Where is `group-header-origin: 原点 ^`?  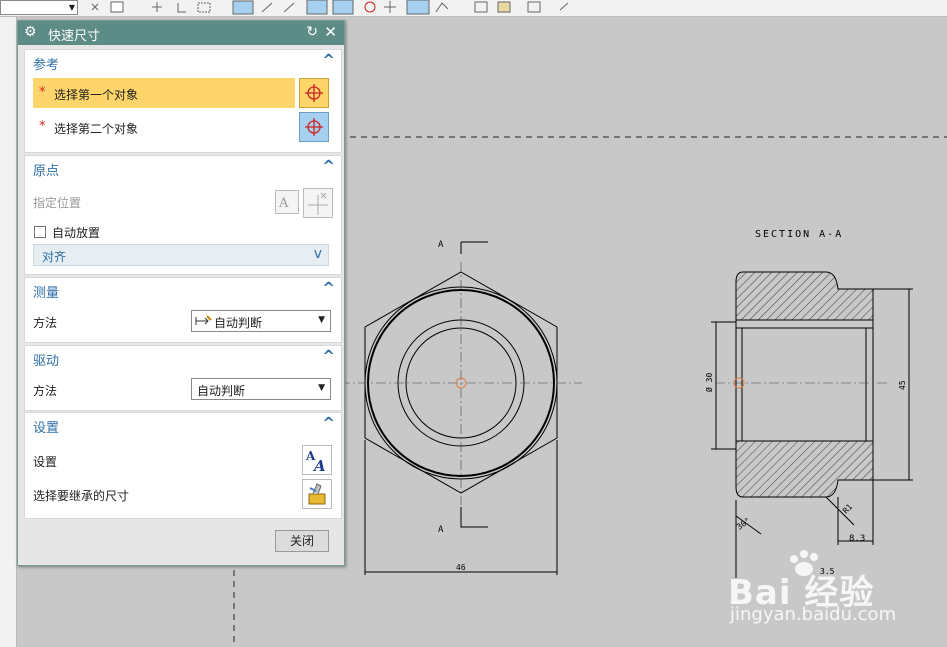
group-header-origin: 原点 ^ is located at coordinates (183, 167).